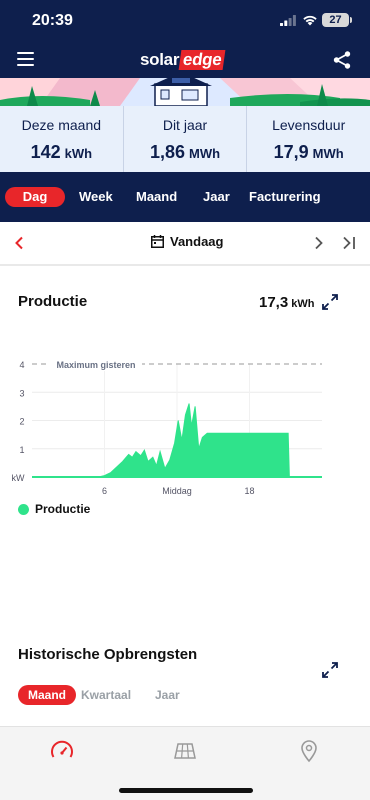  I want to click on subtab-year: Jaar, so click(167, 695).